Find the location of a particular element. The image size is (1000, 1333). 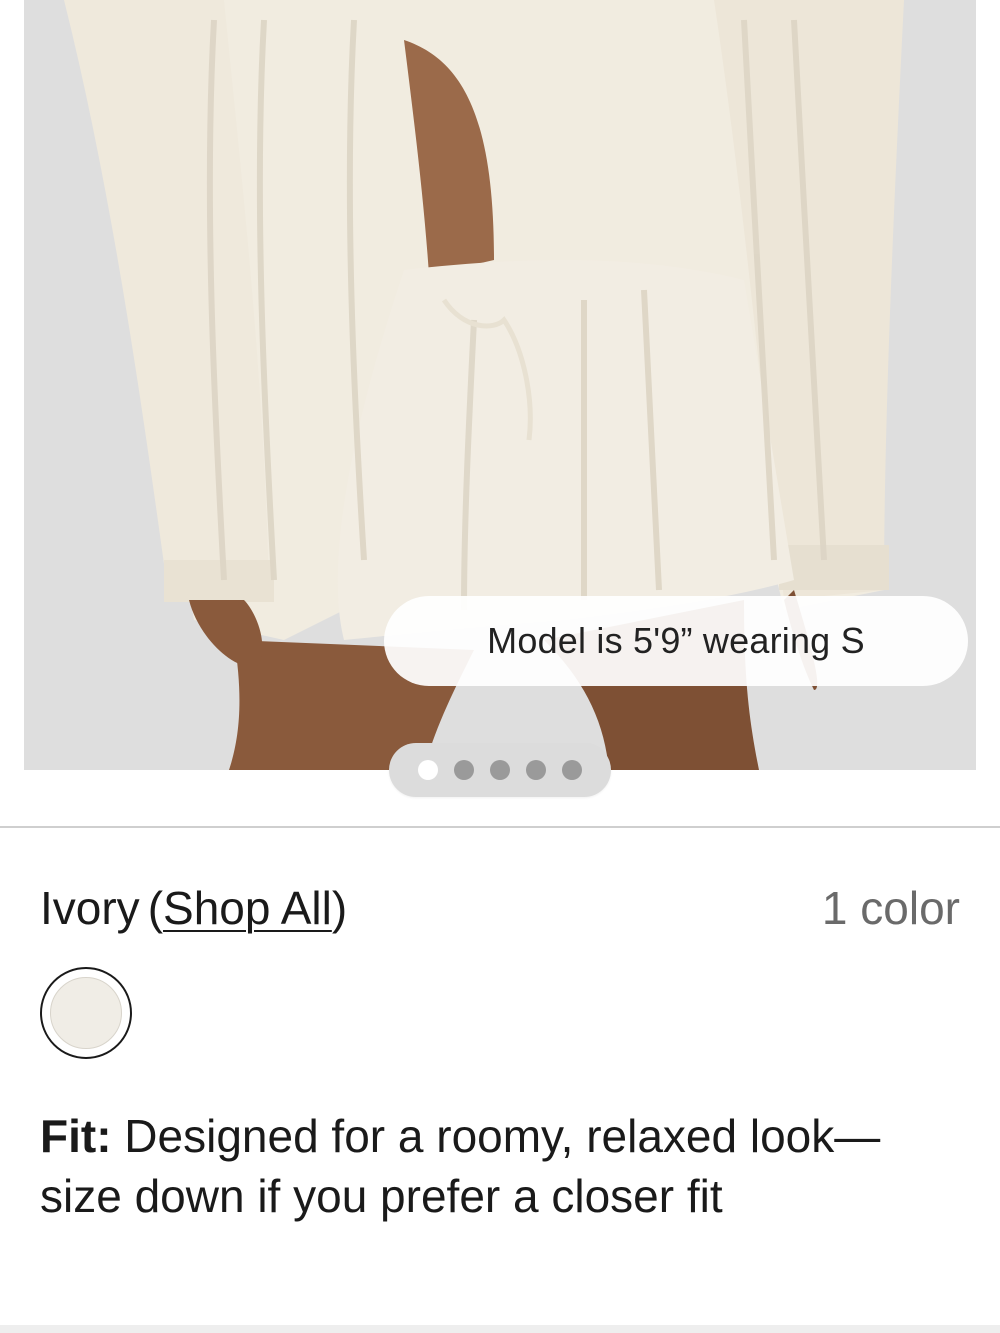

model-info-badge: Model is 5'9” wearing S is located at coordinates (676, 641).